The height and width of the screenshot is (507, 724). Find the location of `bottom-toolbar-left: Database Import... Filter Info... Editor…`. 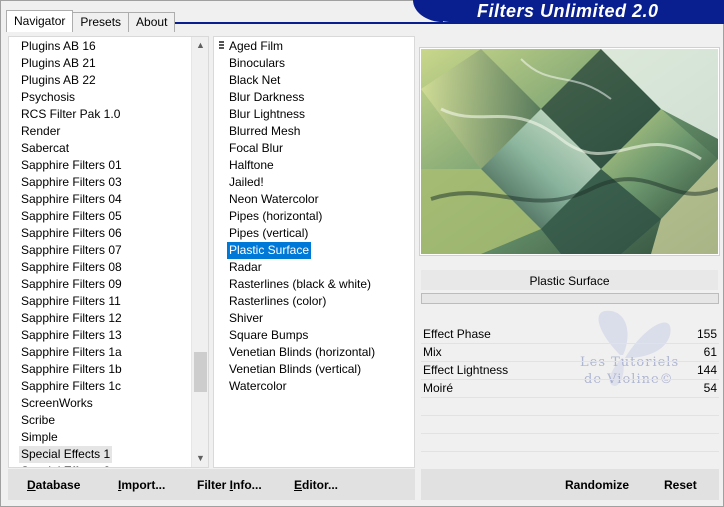

bottom-toolbar-left: Database Import... Filter Info... Editor… is located at coordinates (211, 484).